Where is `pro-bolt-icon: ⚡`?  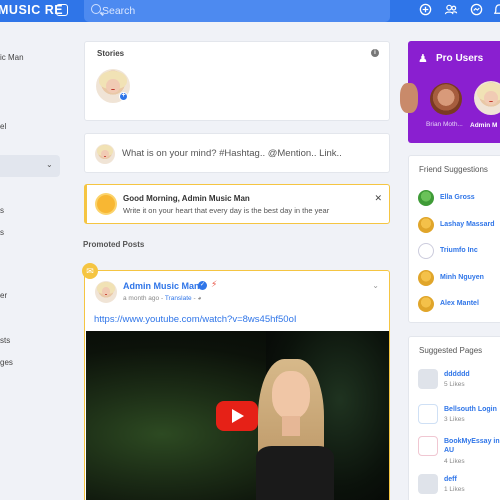 pro-bolt-icon: ⚡ is located at coordinates (214, 284).